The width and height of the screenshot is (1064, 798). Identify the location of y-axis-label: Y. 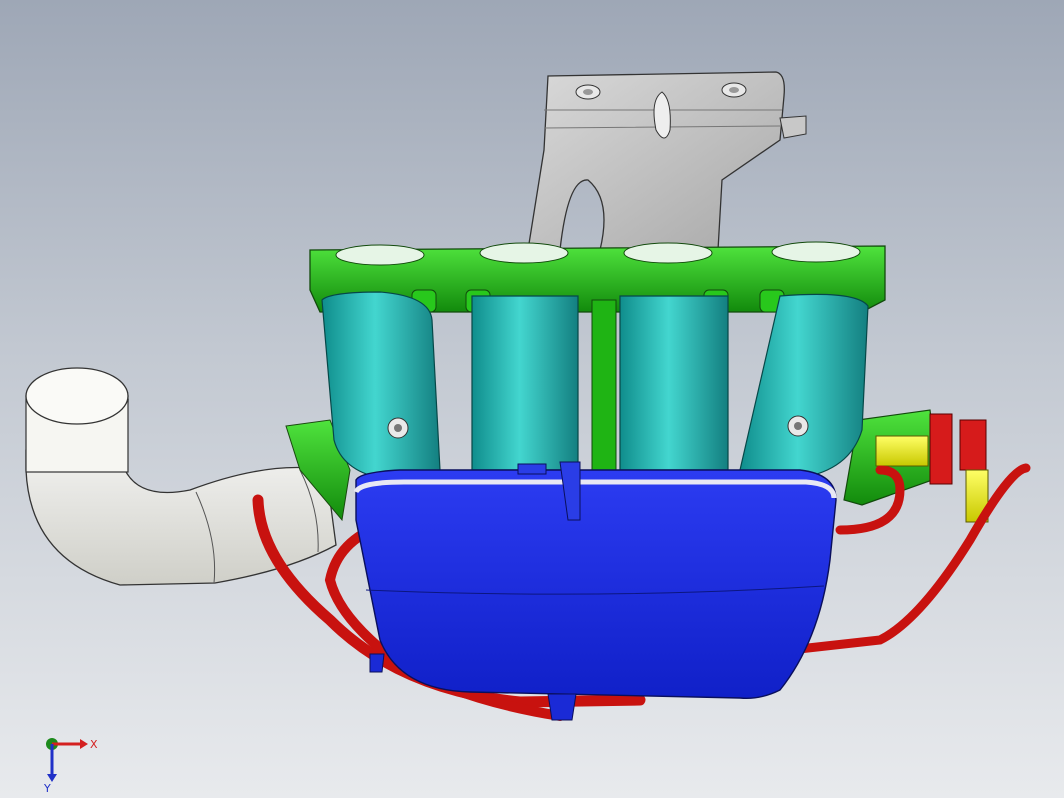
(47, 788).